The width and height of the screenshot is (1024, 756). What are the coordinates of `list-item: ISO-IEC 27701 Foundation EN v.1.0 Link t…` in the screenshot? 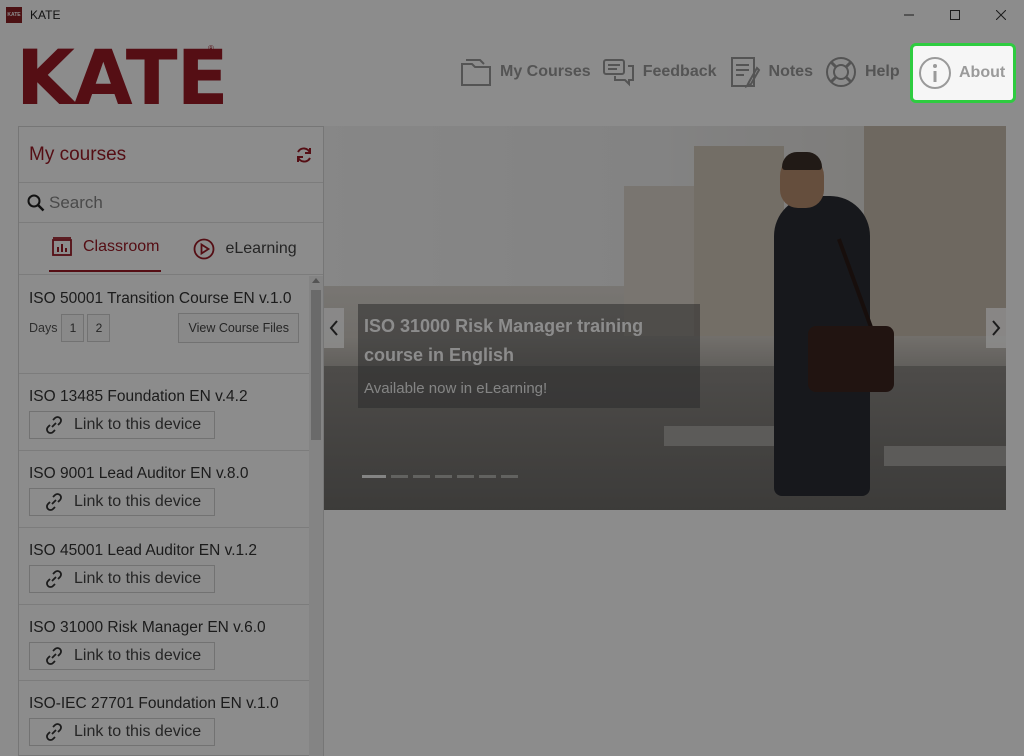 It's located at (164, 718).